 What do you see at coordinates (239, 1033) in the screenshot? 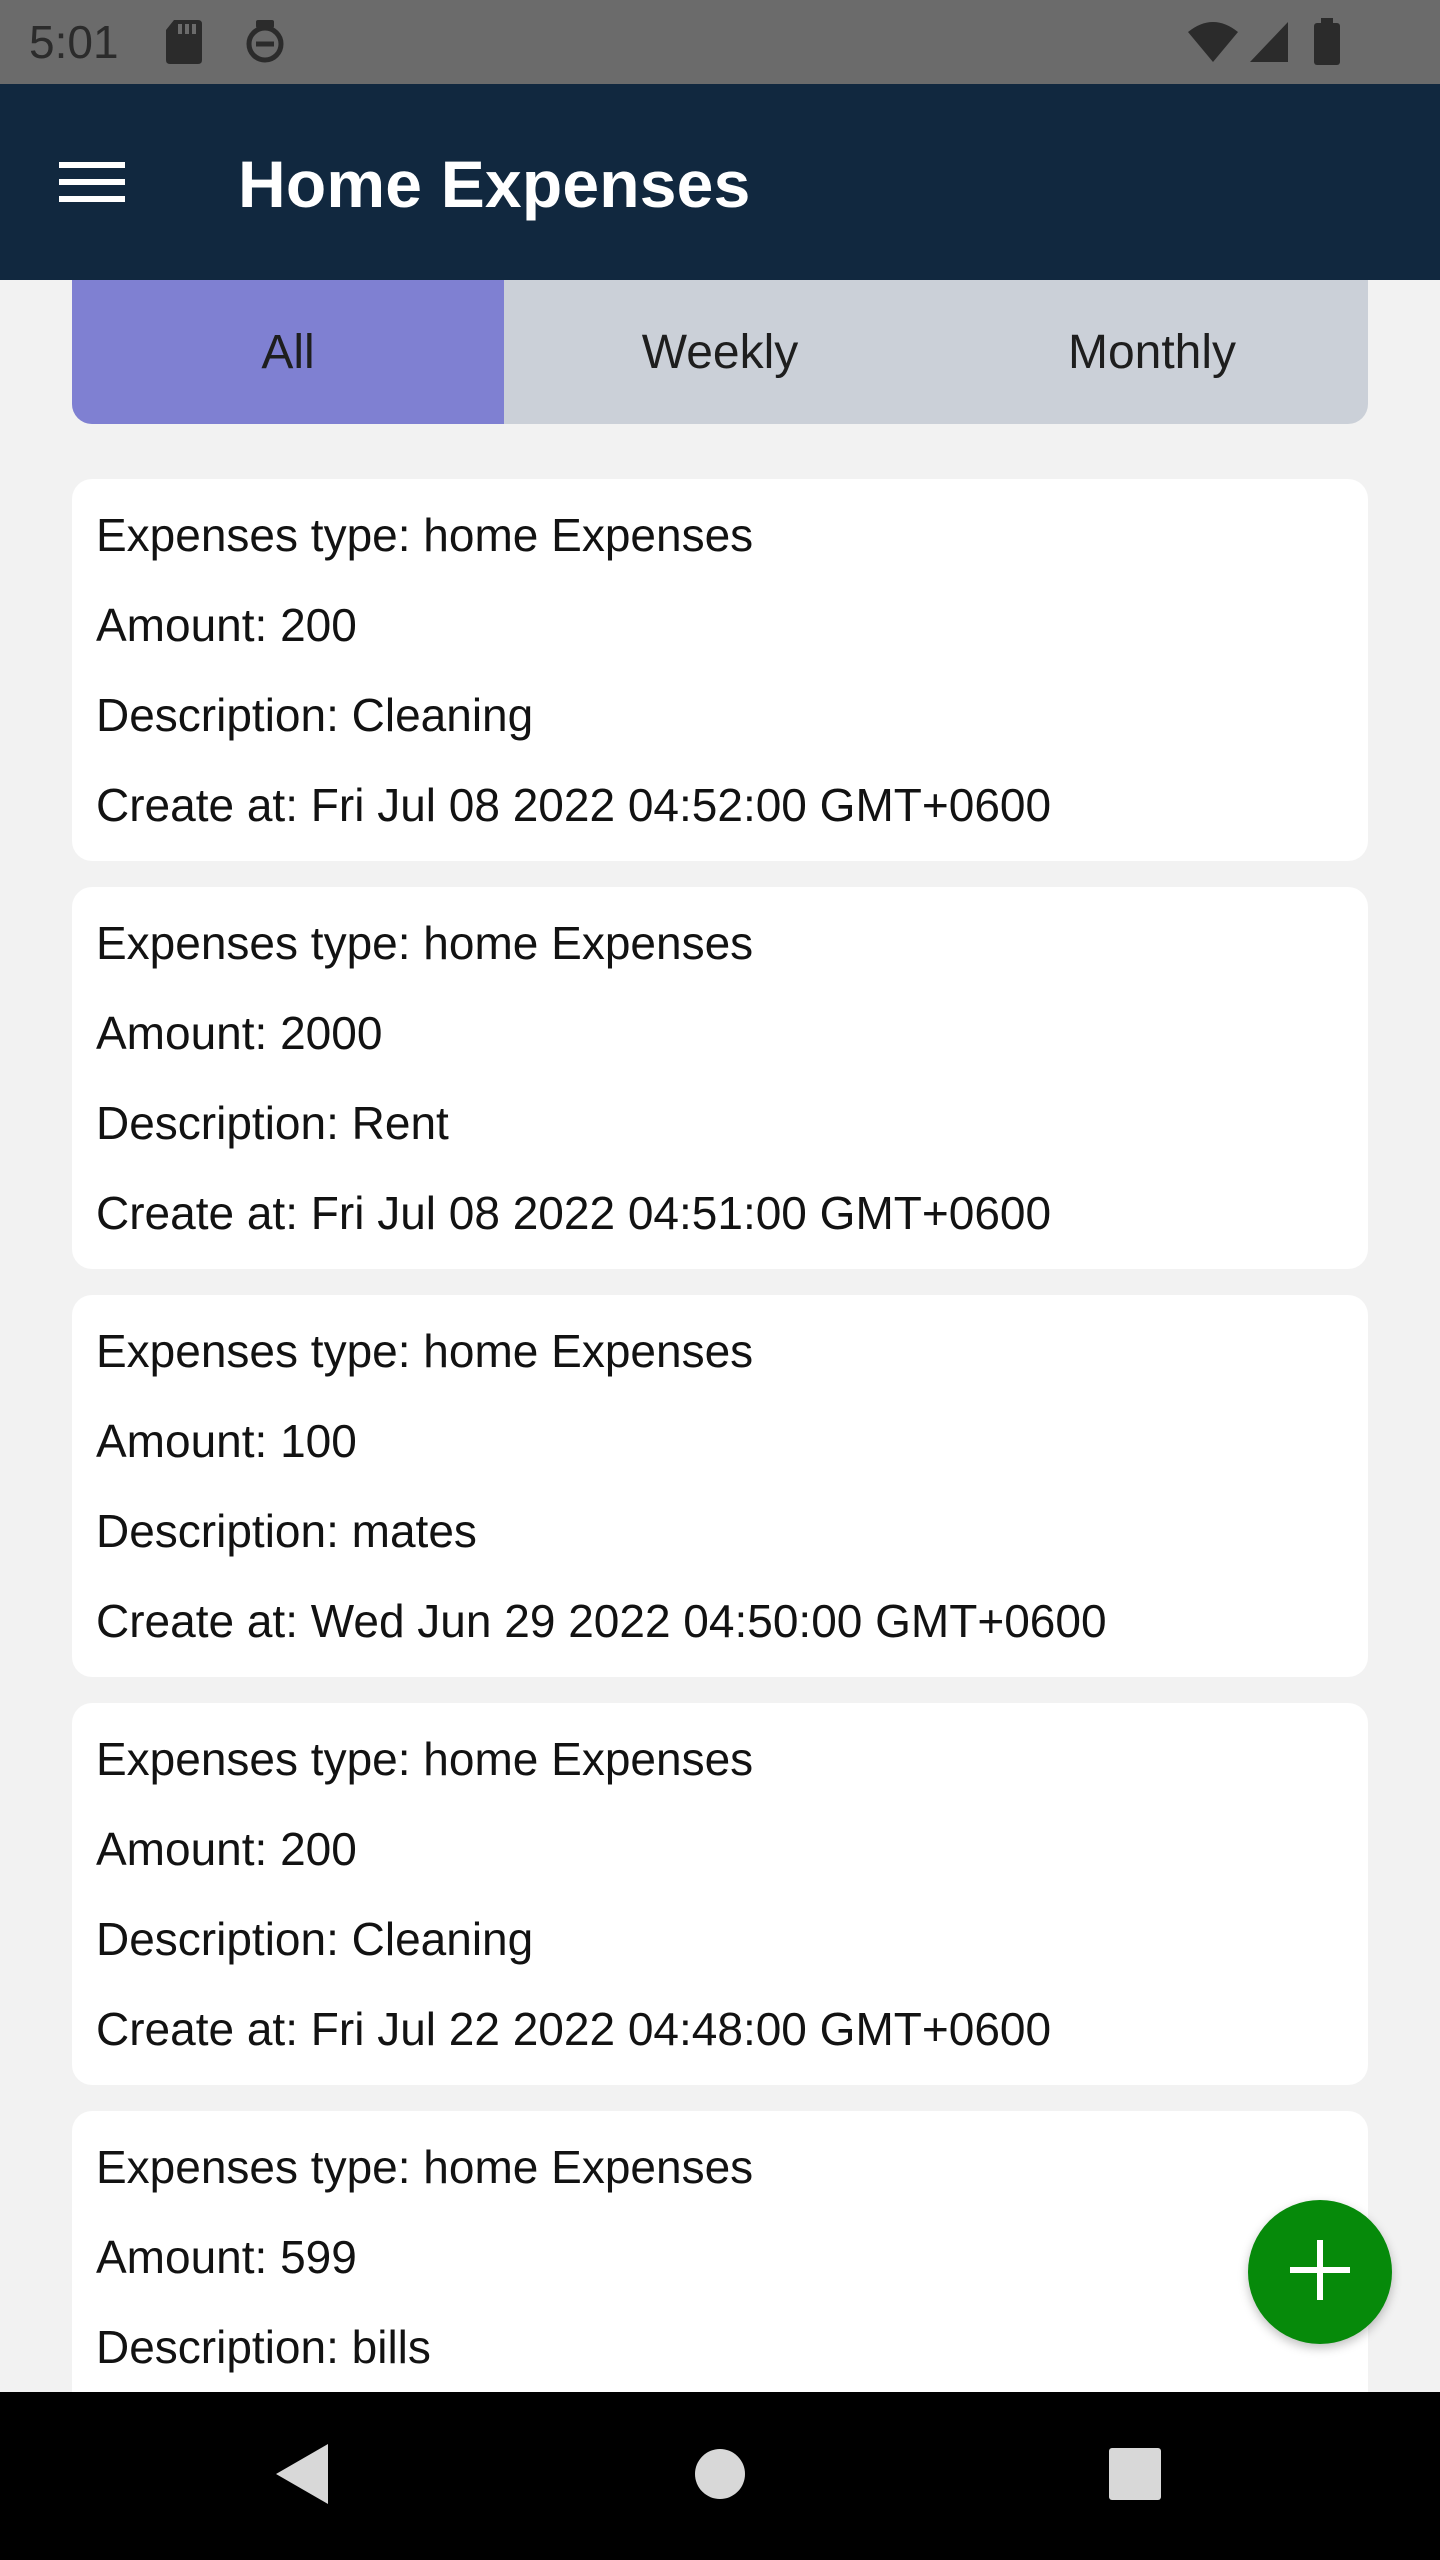
I see `expense-amount: Amount: 2000` at bounding box center [239, 1033].